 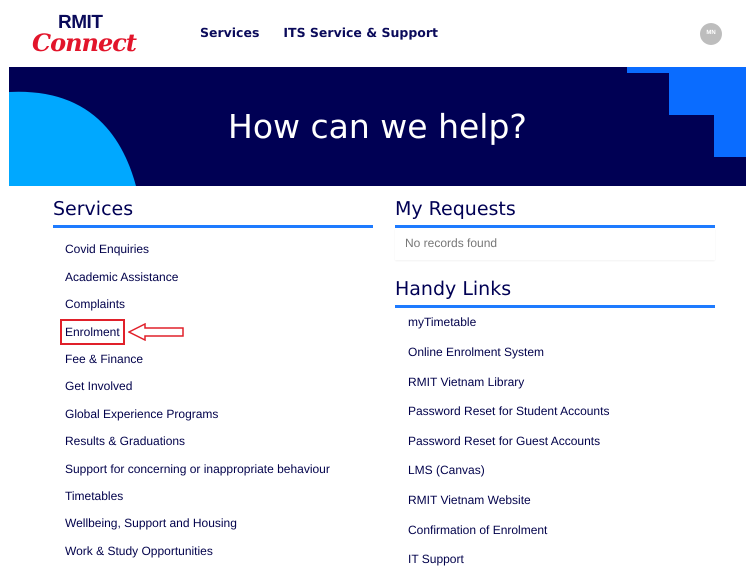 What do you see at coordinates (436, 559) in the screenshot?
I see `handy-link: IT Support` at bounding box center [436, 559].